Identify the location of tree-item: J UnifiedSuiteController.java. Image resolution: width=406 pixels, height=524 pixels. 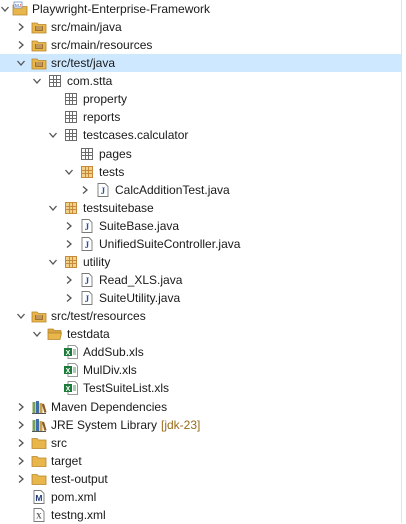
(201, 244).